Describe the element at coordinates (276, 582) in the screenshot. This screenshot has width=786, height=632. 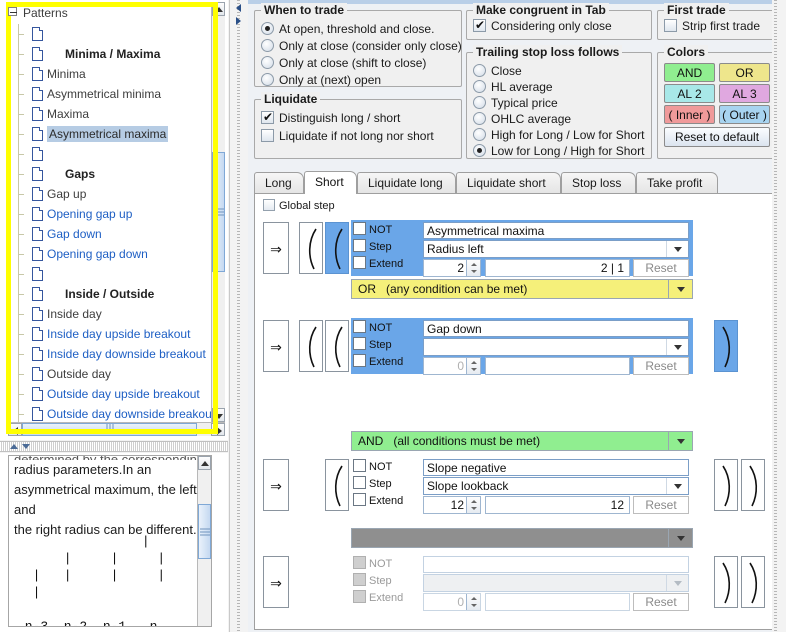
I see `row-arrow-4: ⇒` at that location.